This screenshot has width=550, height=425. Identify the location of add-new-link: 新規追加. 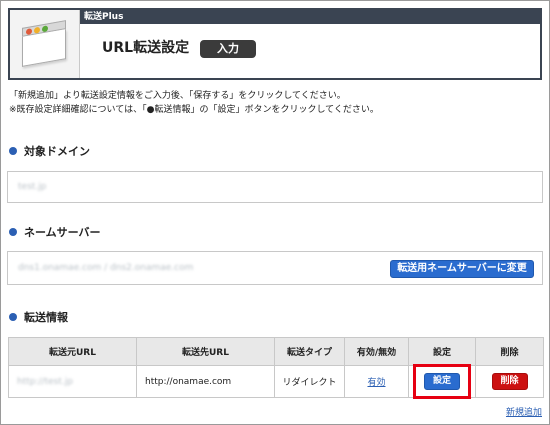
(524, 411).